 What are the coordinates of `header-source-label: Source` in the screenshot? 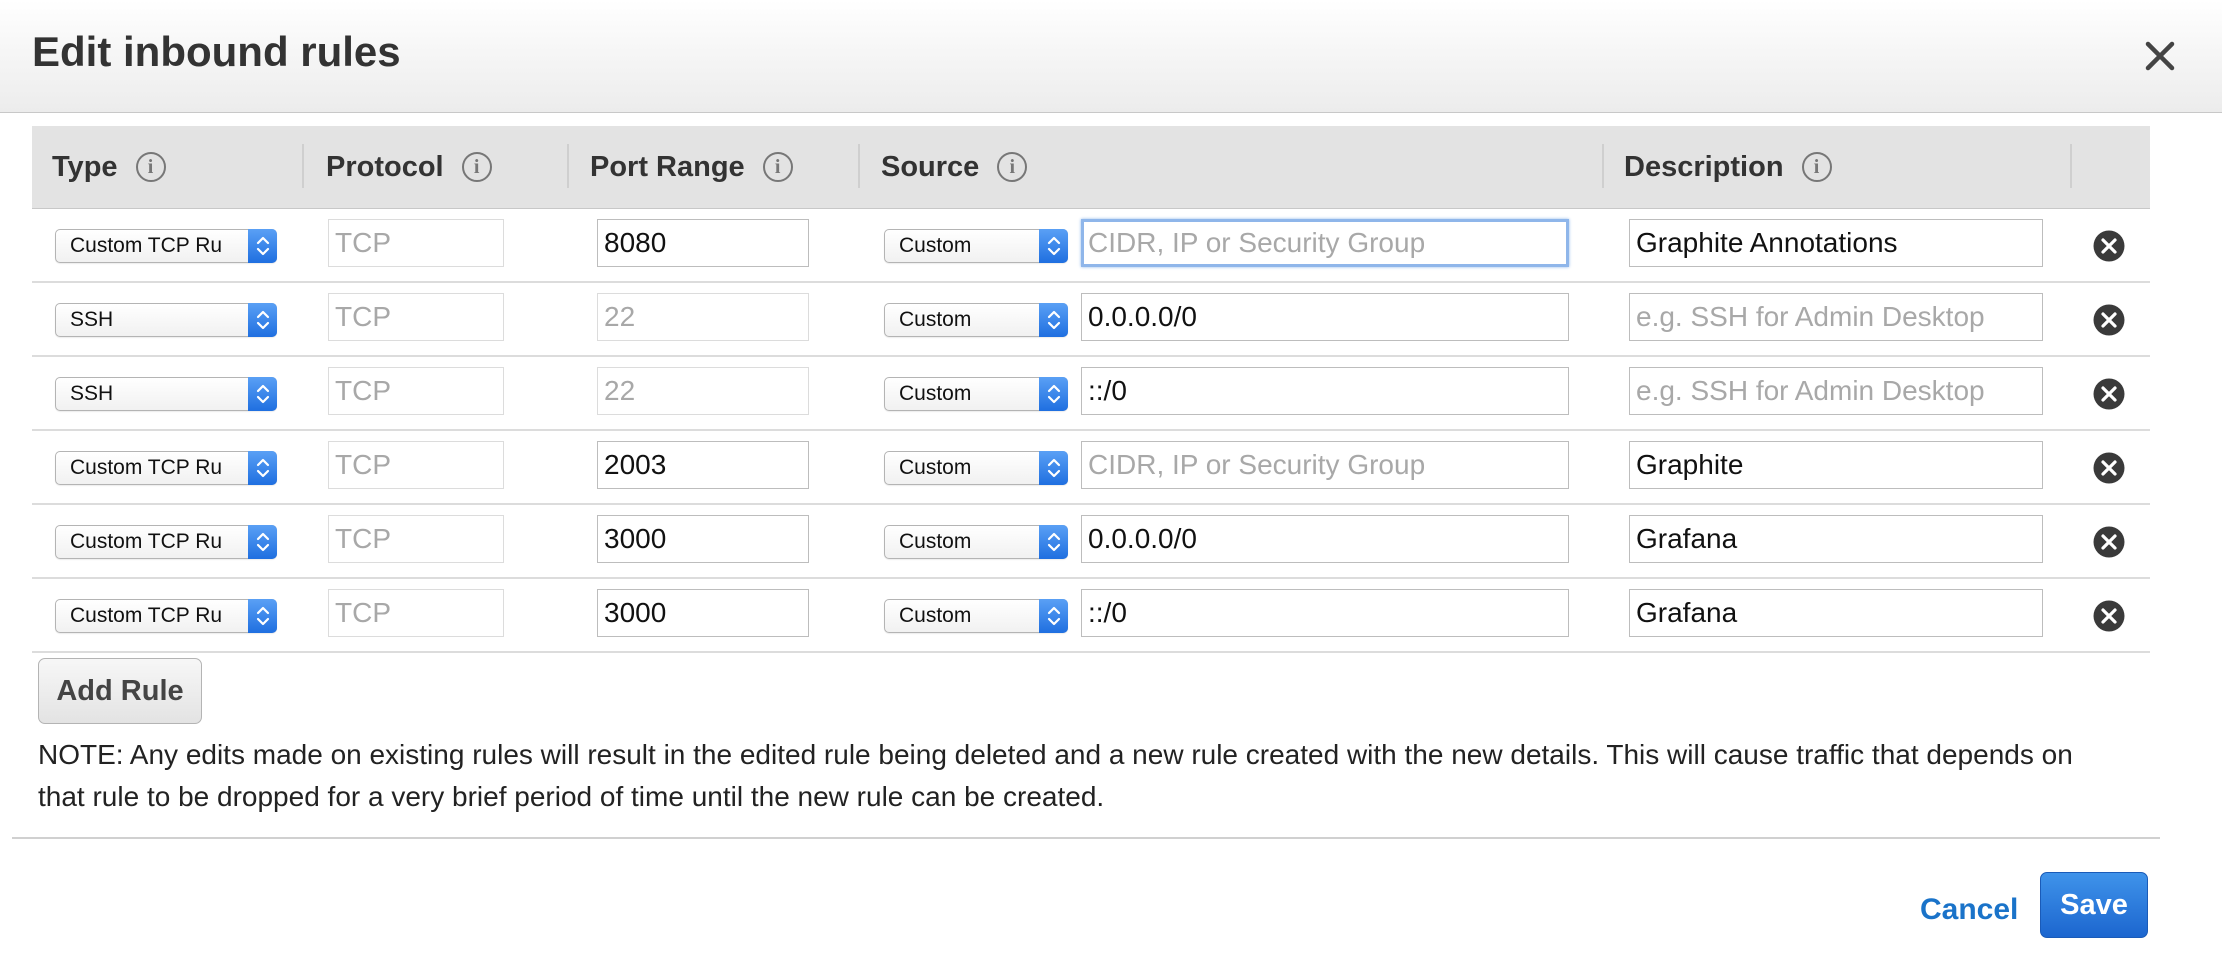 It's located at (930, 166).